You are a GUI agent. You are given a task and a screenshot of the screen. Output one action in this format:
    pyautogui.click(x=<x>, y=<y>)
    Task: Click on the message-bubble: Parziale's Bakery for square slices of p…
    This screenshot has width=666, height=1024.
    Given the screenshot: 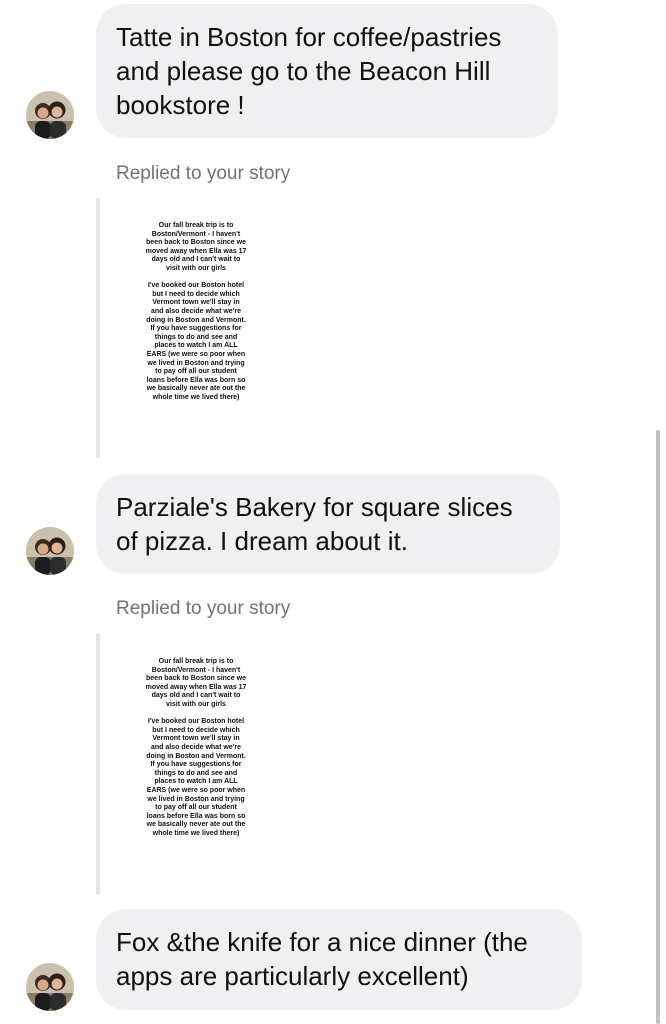 What is the action you would take?
    pyautogui.click(x=328, y=524)
    